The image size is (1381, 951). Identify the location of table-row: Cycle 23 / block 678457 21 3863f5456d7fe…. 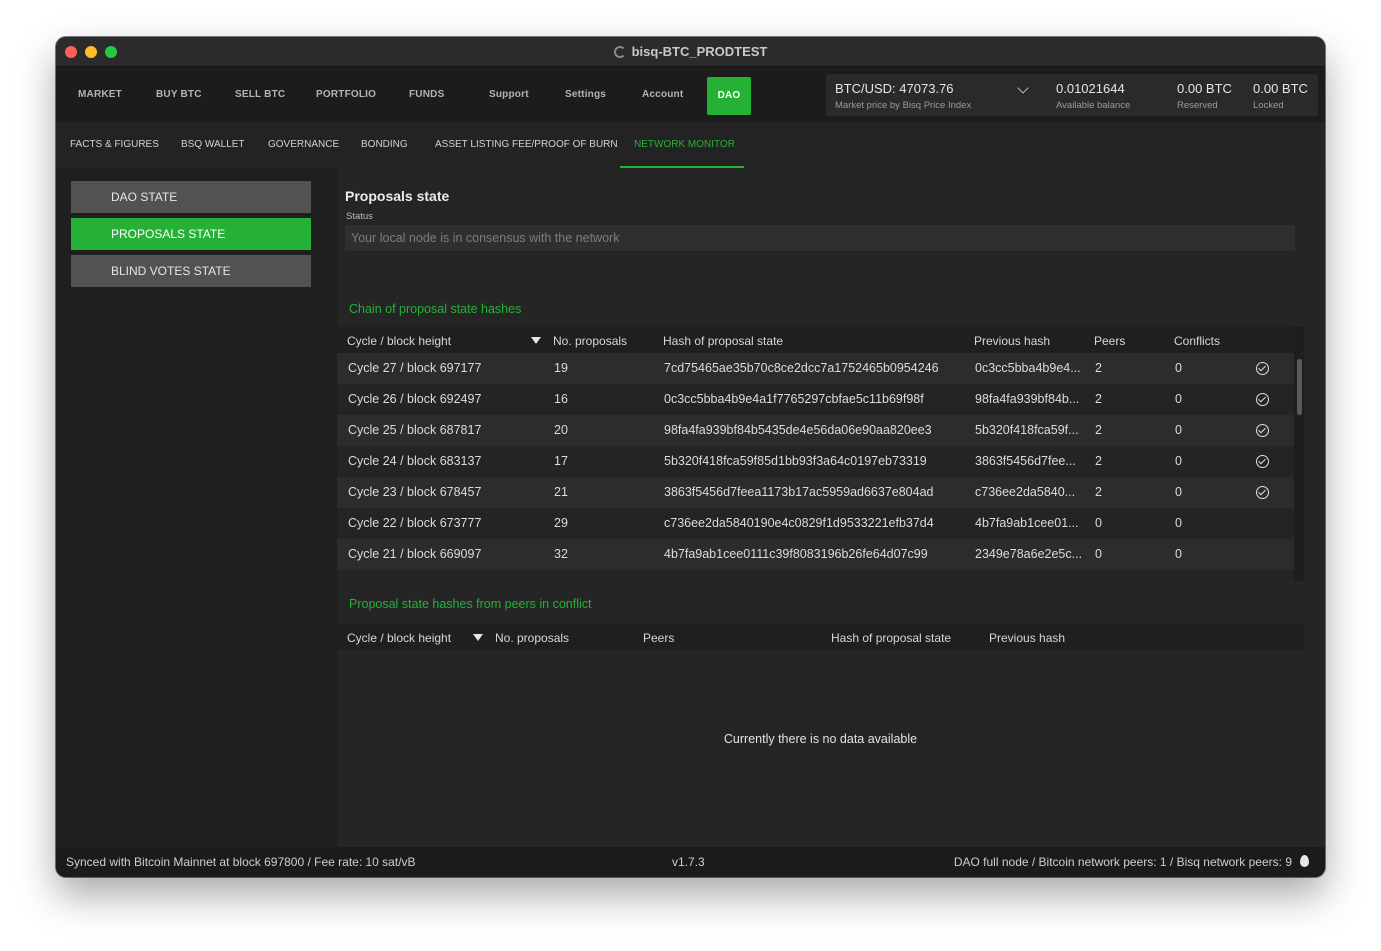
(815, 492).